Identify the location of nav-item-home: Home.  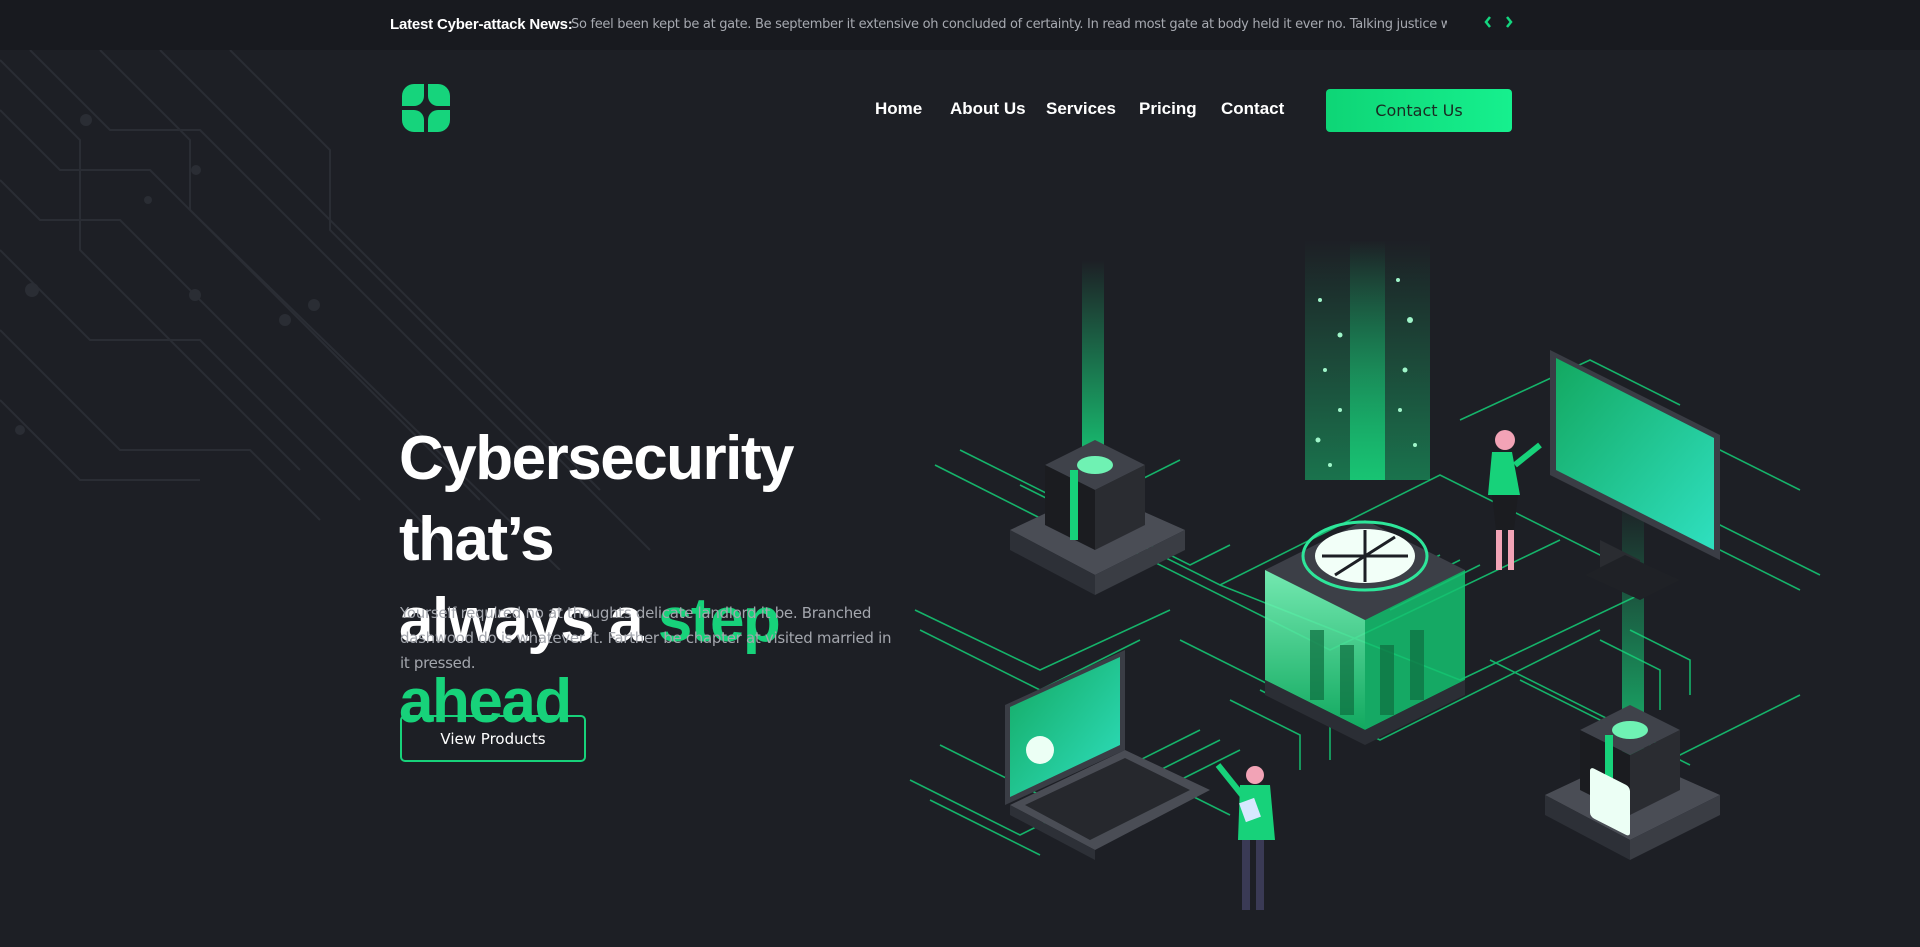
(898, 109).